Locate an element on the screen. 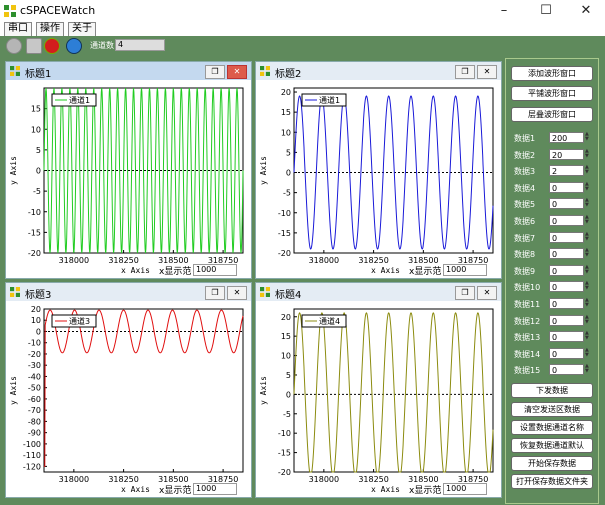 This screenshot has width=605, height=505. plot-window-title: 标题3 is located at coordinates (38, 295).